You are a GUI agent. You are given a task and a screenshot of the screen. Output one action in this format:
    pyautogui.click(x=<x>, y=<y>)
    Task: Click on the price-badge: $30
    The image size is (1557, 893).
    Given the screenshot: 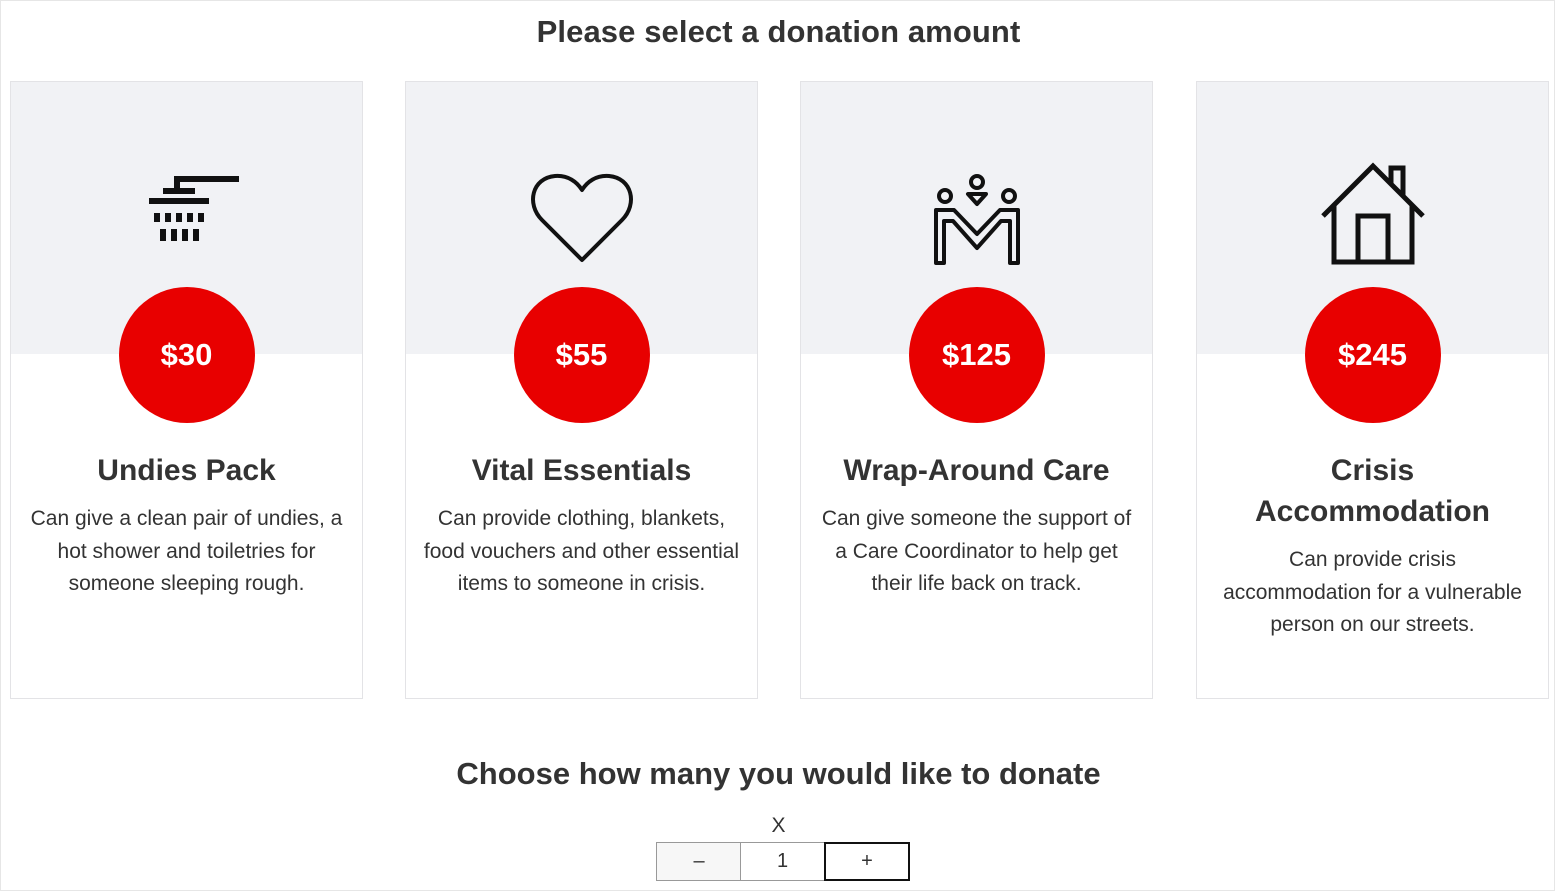 What is the action you would take?
    pyautogui.click(x=186, y=355)
    